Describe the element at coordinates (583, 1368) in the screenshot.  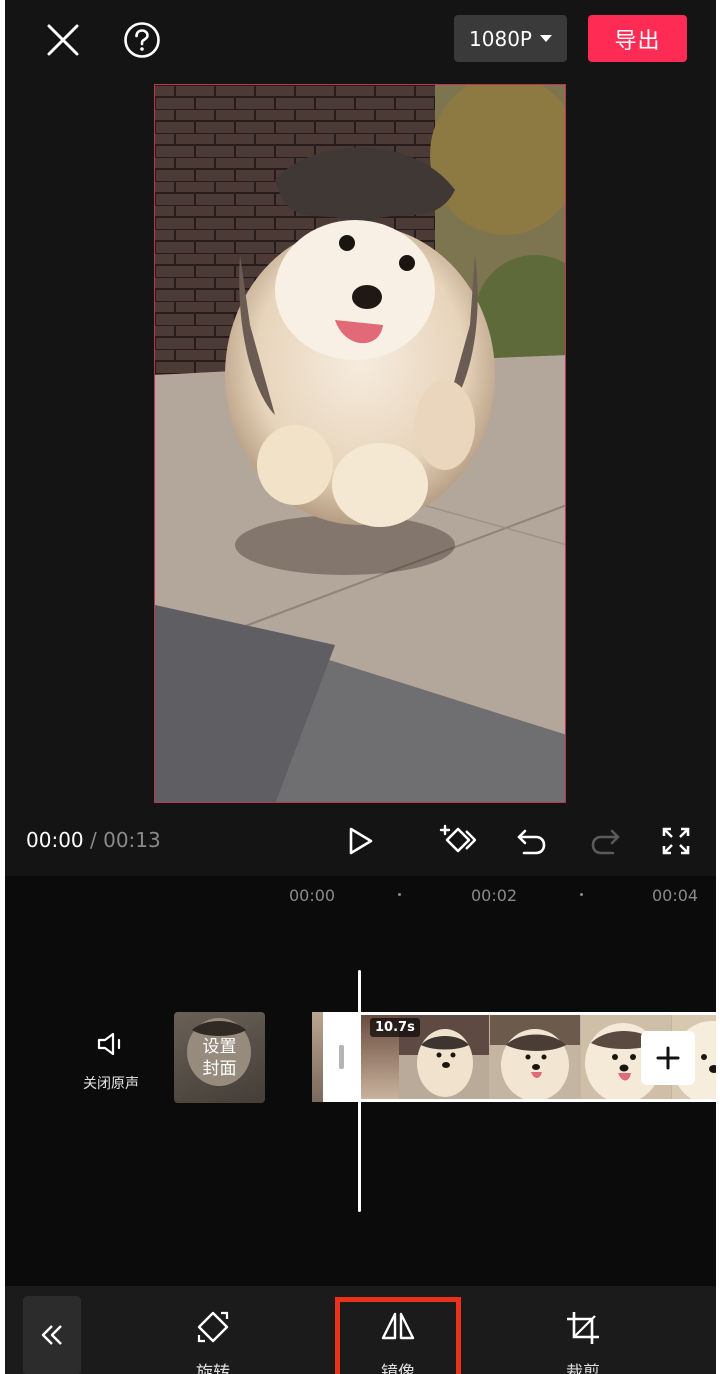
I see `crop-label: 裁剪` at that location.